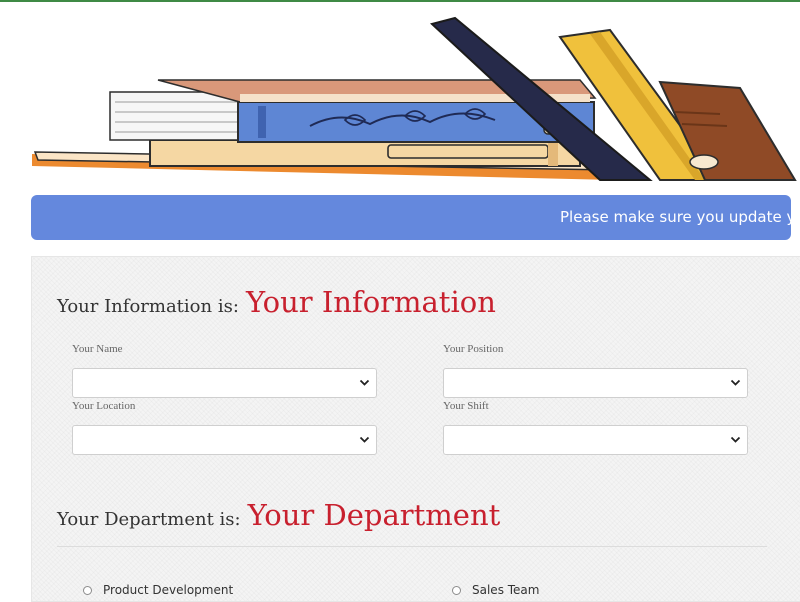 Image resolution: width=800 pixels, height=602 pixels. Describe the element at coordinates (374, 515) in the screenshot. I see `department-heading-value: Your Department` at that location.